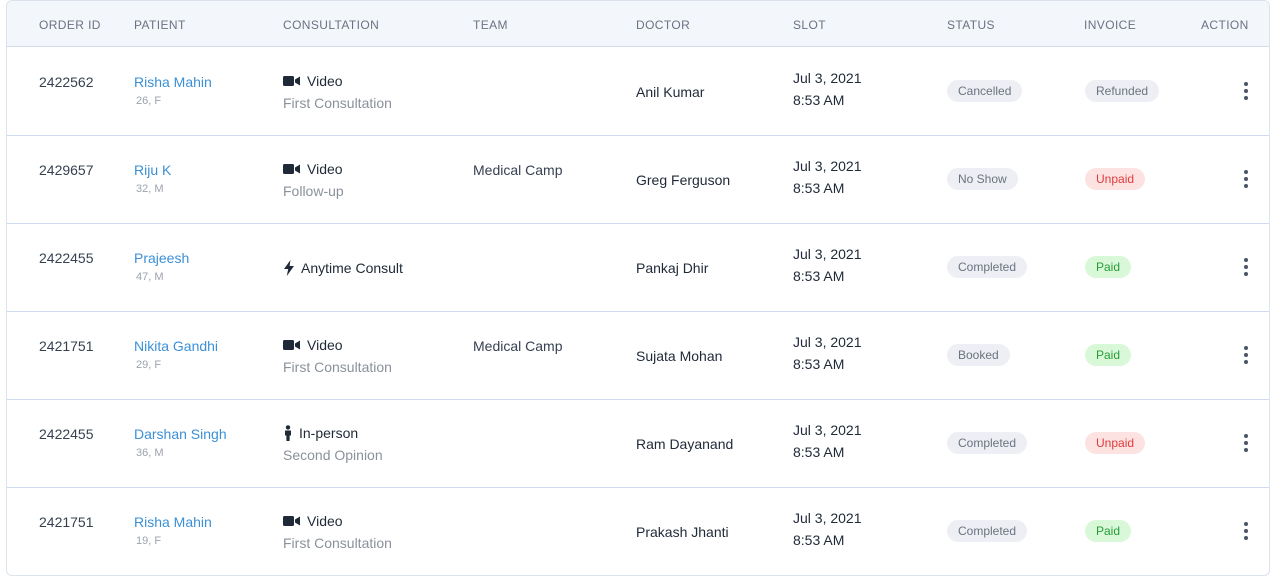 This screenshot has height=579, width=1272. I want to click on column-header-order-id: ORDER ID, so click(70, 25).